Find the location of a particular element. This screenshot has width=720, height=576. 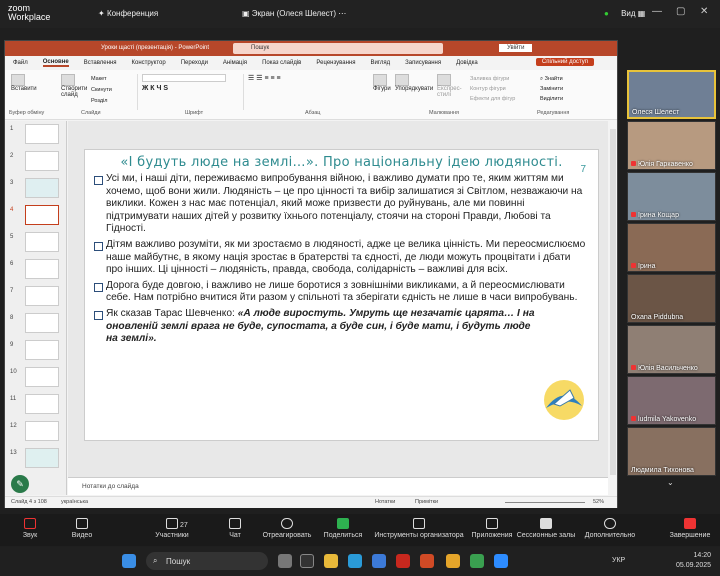

apps-button: Приложения is located at coordinates (492, 528).